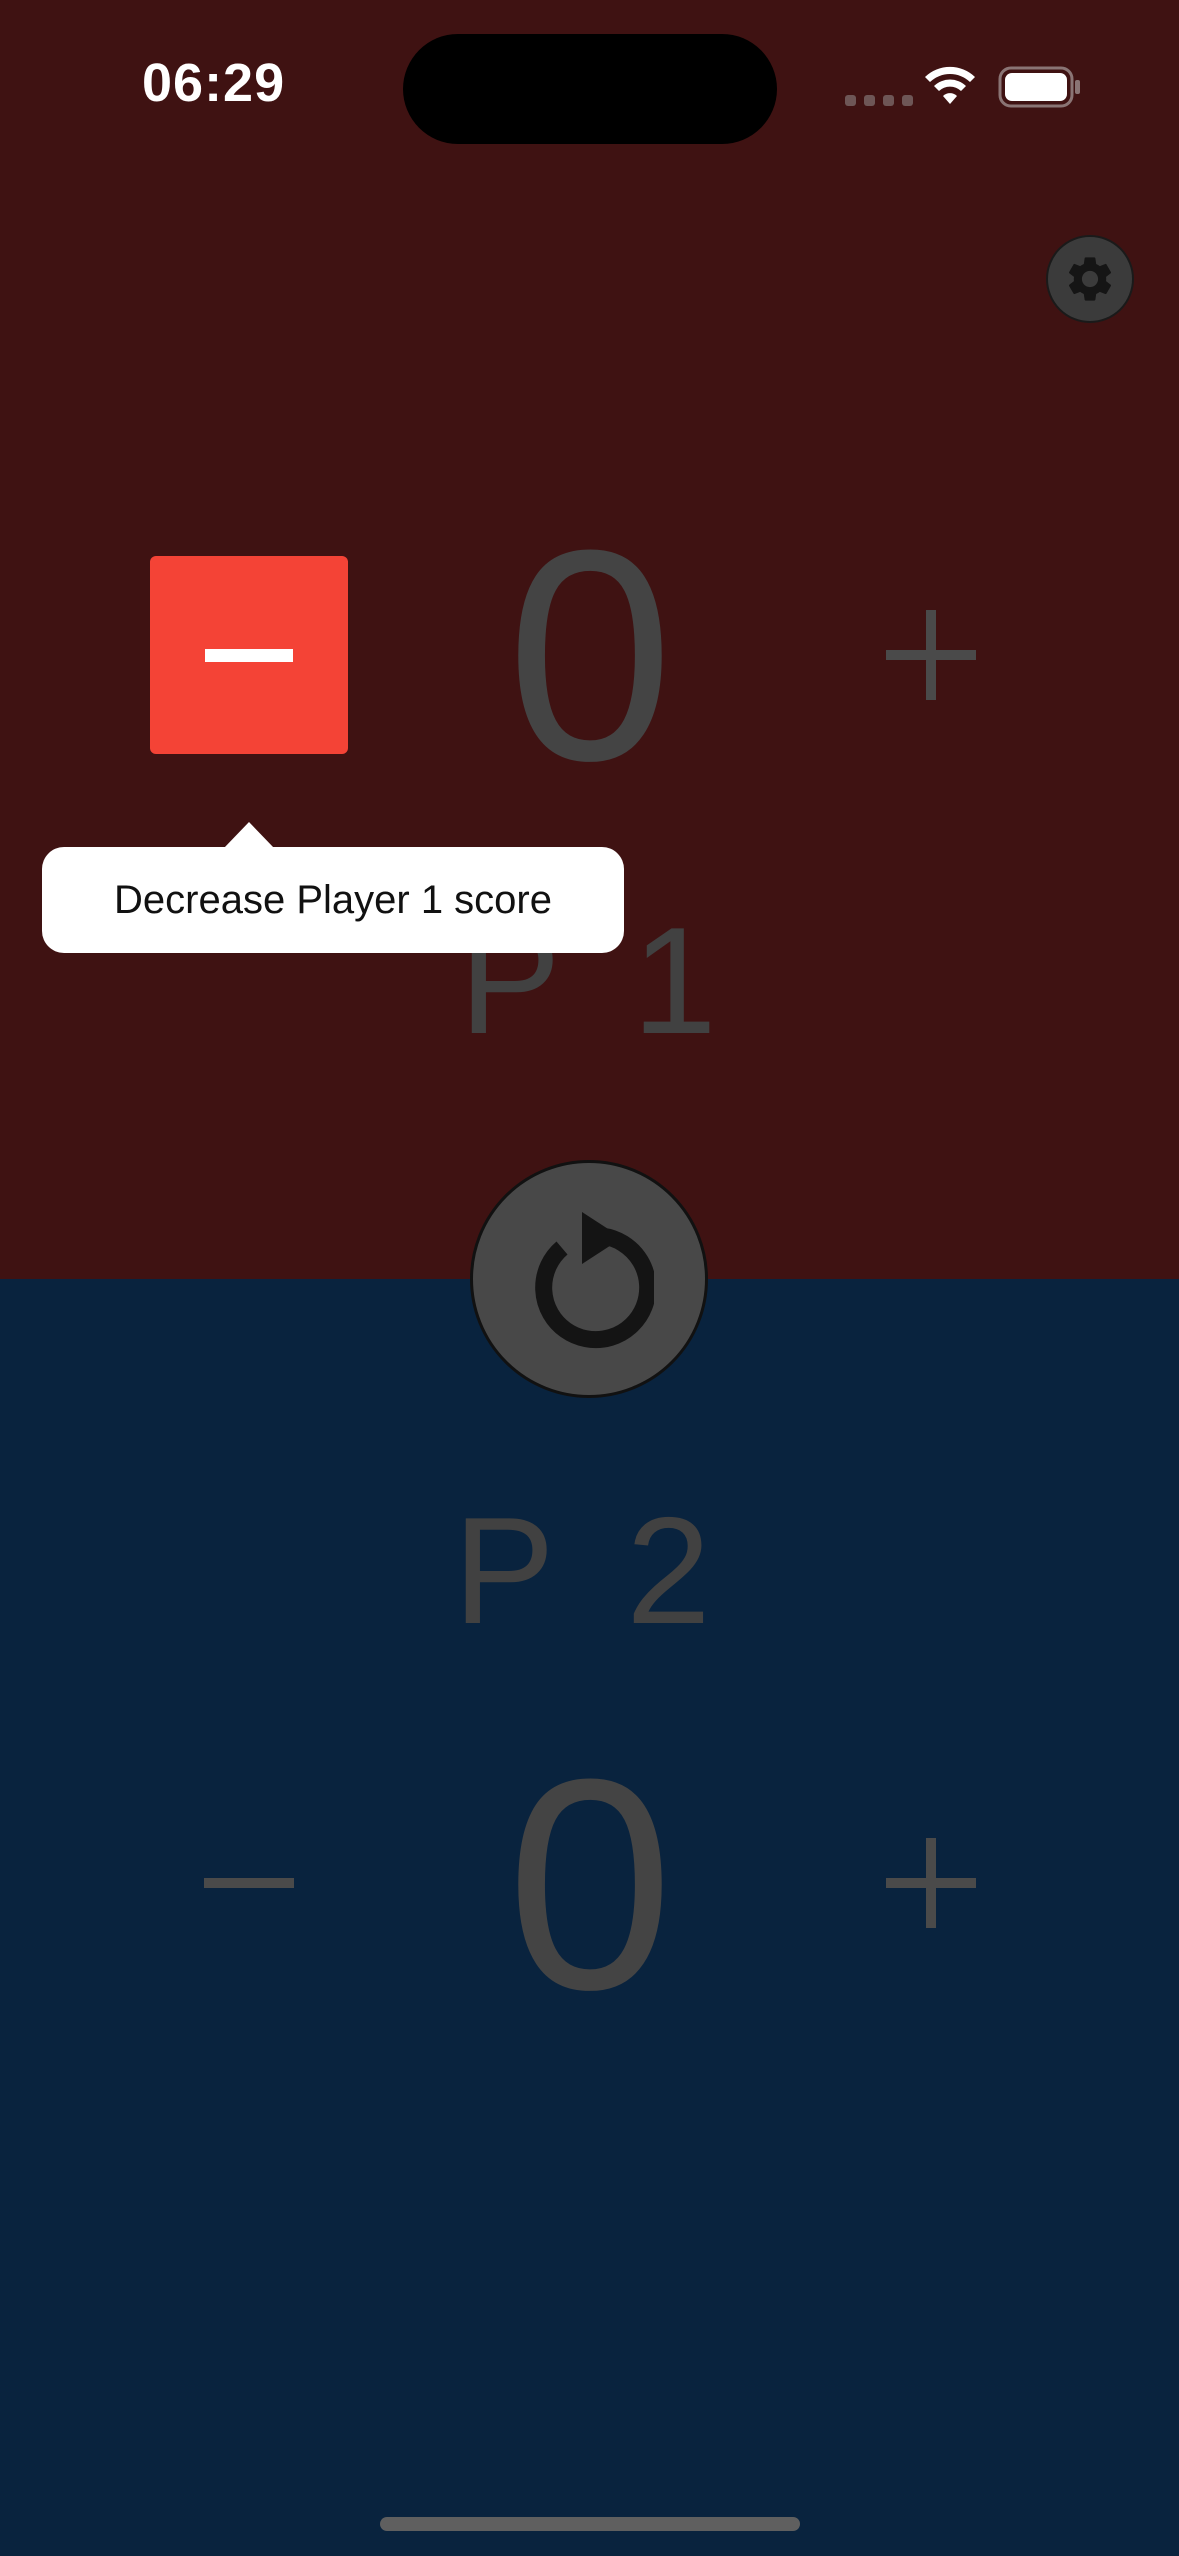 This screenshot has width=1179, height=2556. I want to click on player1-increase-button, so click(931, 655).